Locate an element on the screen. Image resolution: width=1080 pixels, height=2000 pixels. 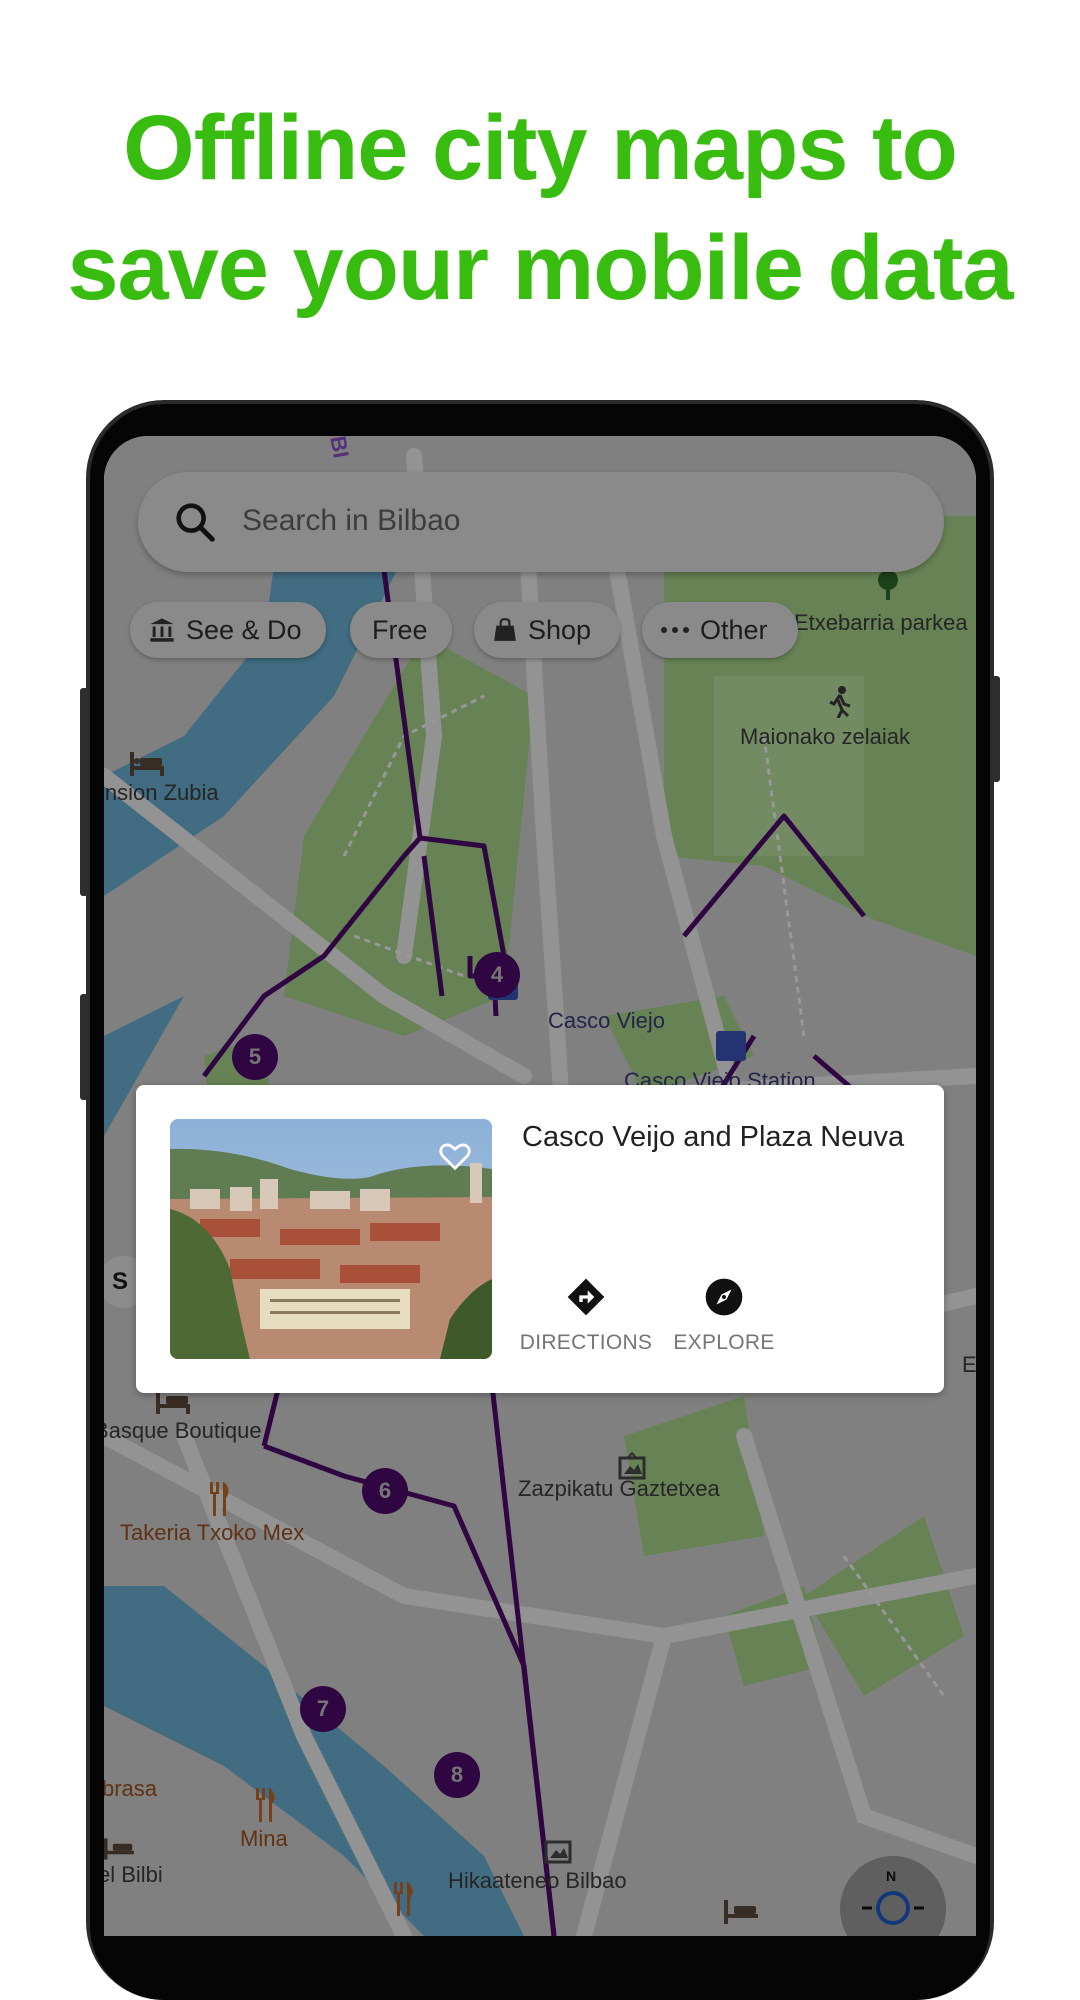
compass-north-label: N is located at coordinates (891, 1876).